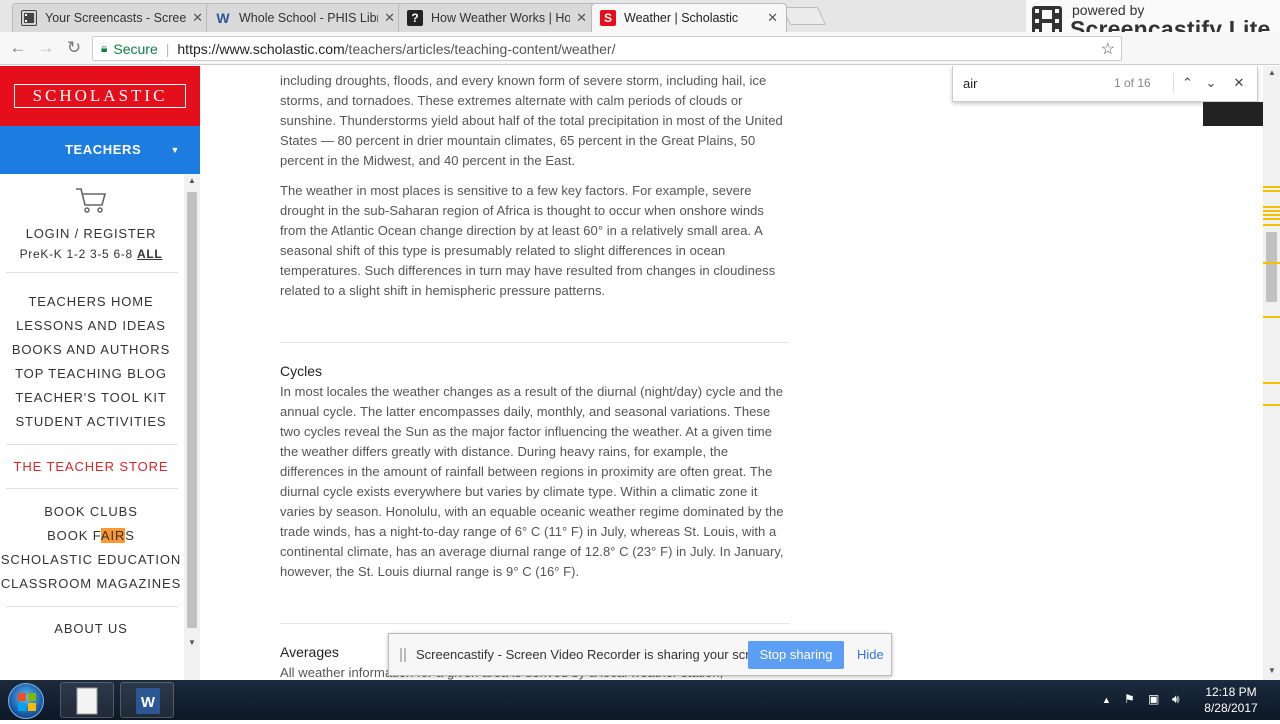 Image resolution: width=1280 pixels, height=724 pixels. Describe the element at coordinates (192, 410) in the screenshot. I see `sidebar-scrollbar-thumb` at that location.